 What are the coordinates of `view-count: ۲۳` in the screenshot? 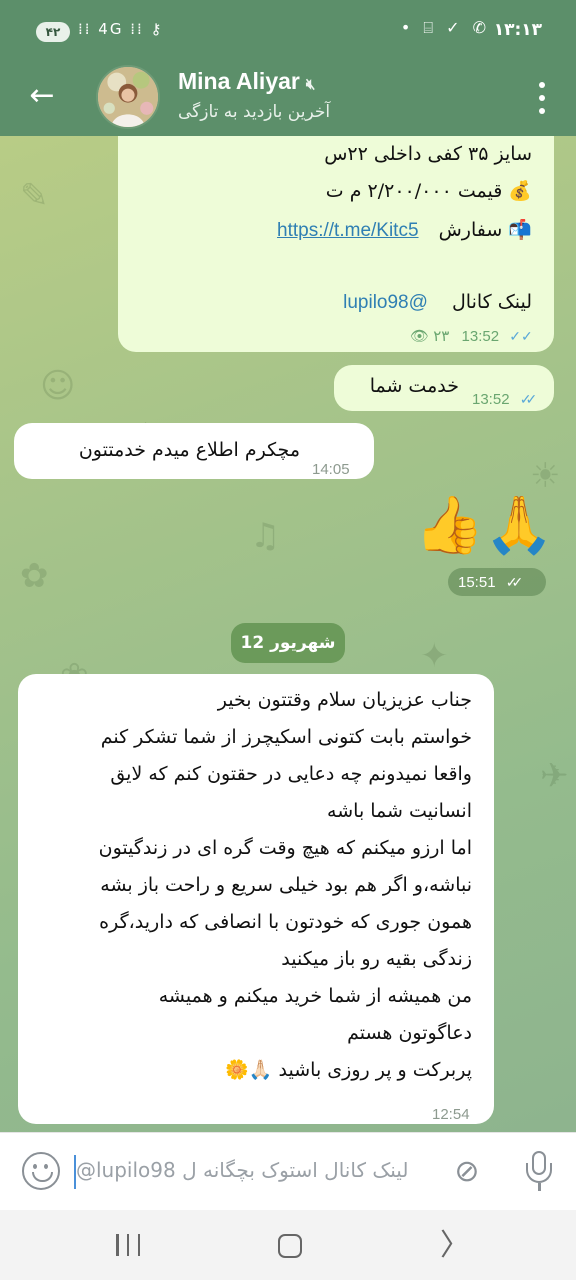 It's located at (441, 336).